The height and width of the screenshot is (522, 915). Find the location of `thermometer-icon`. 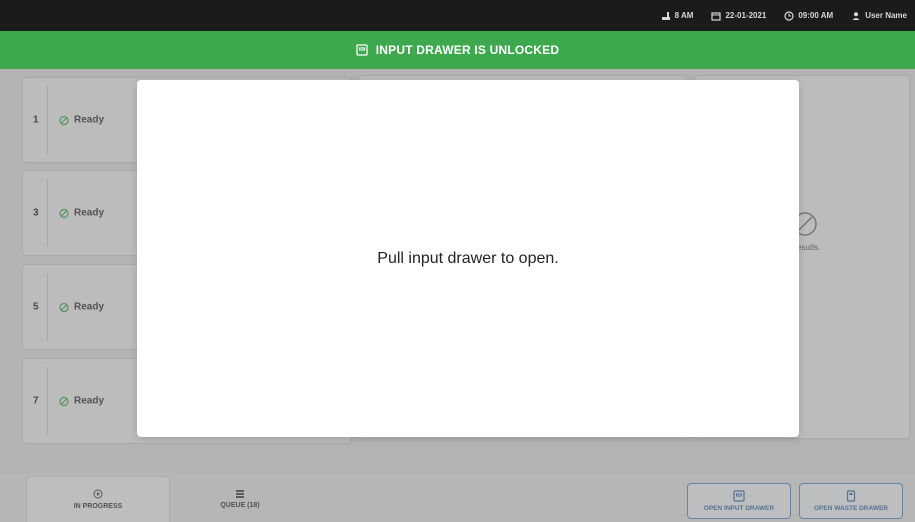

thermometer-icon is located at coordinates (665, 15).